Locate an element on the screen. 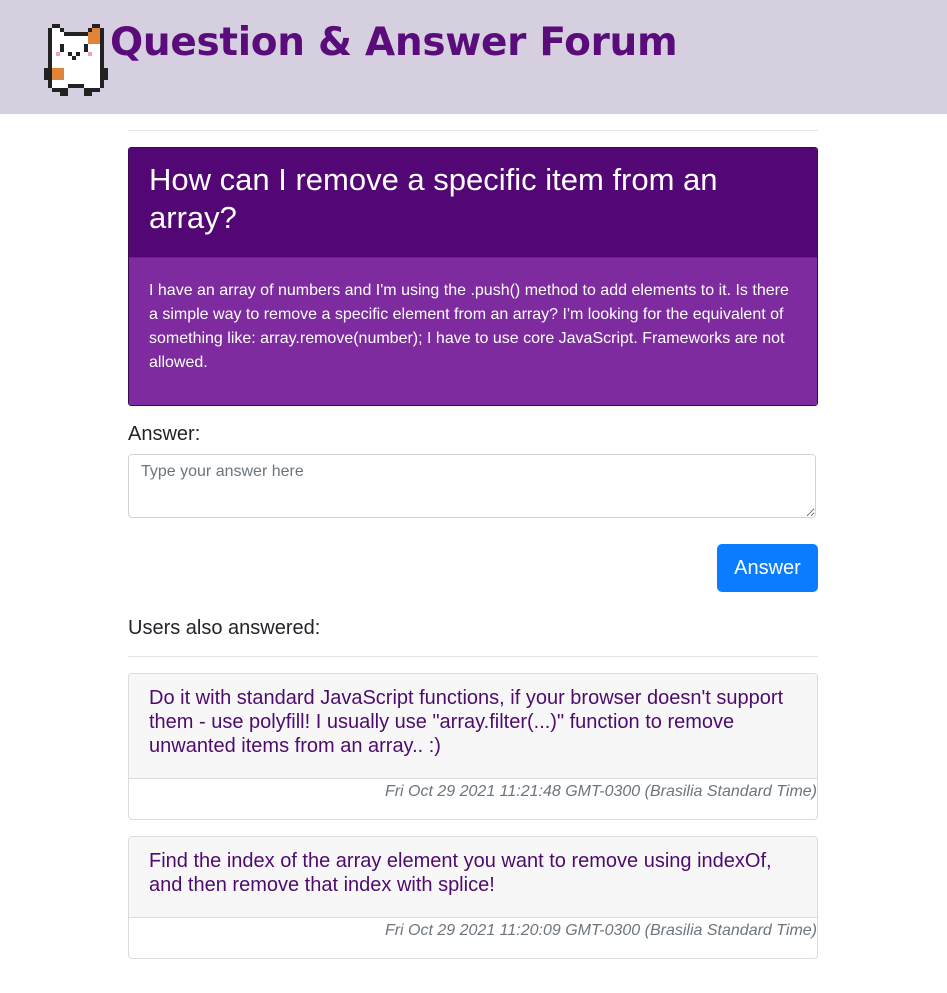 Image resolution: width=947 pixels, height=993 pixels. pixel-cat-icon is located at coordinates (76, 58).